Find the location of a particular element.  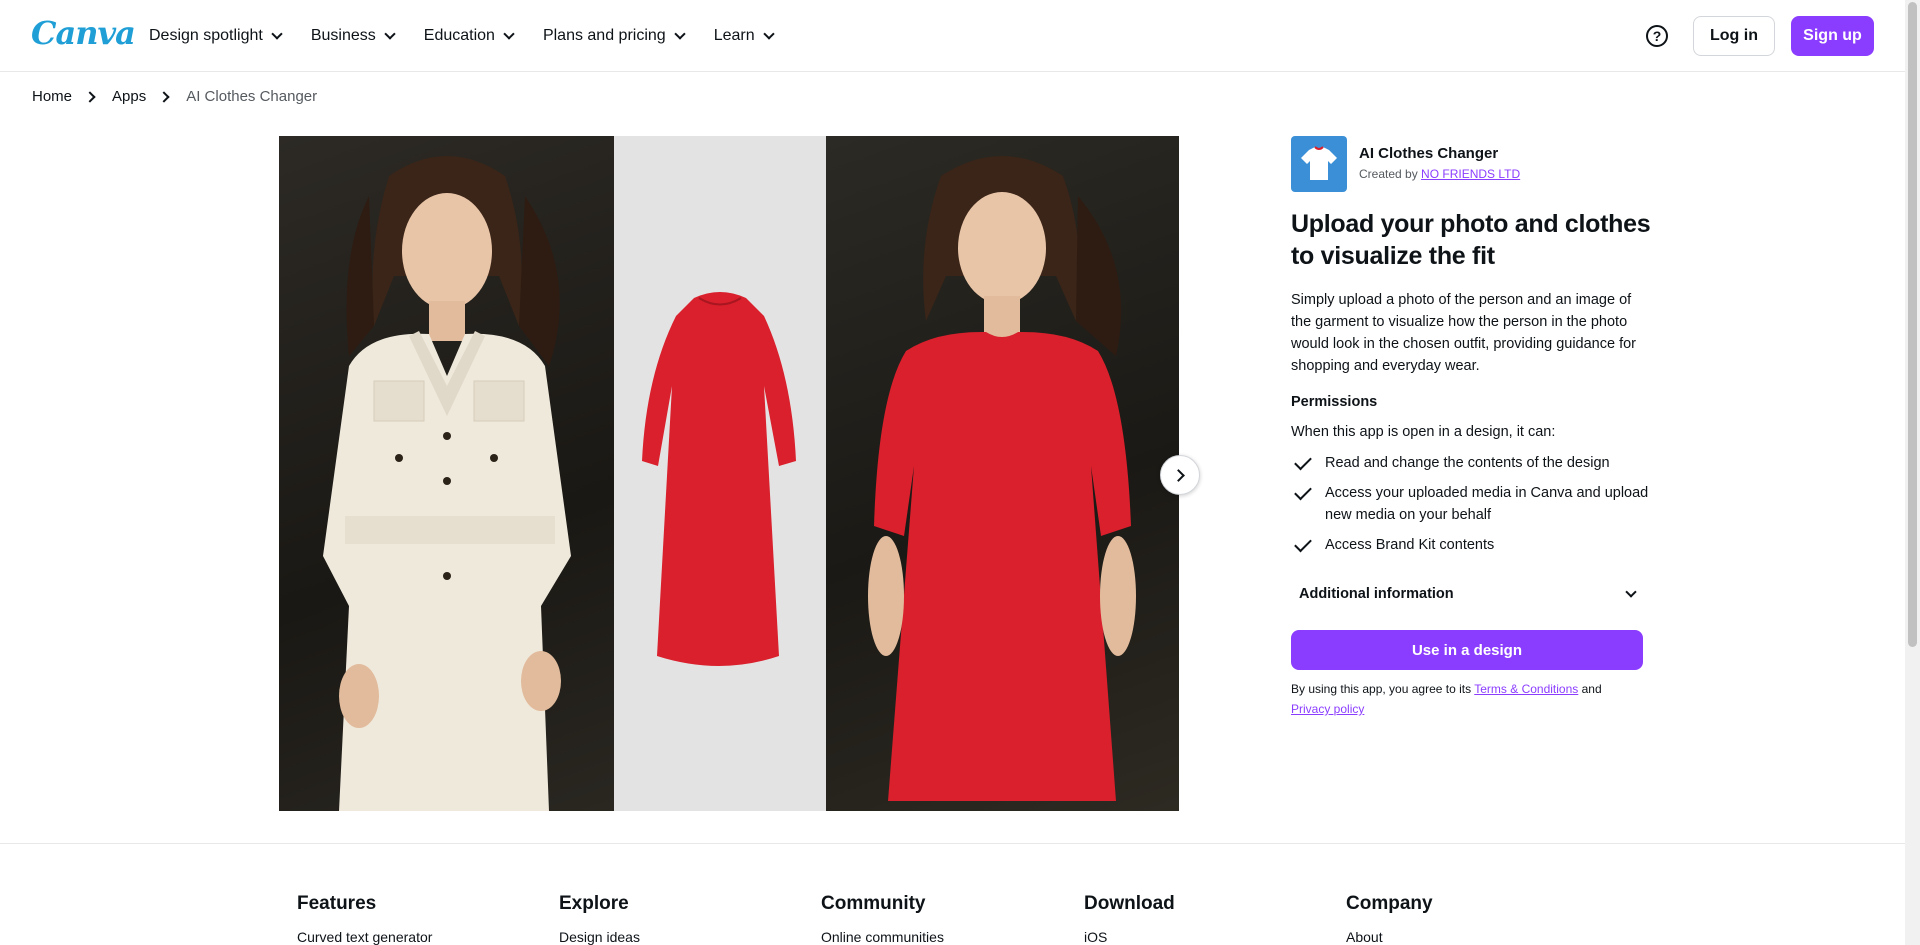

nav-design-spotlight: Design spotlight is located at coordinates (216, 36).